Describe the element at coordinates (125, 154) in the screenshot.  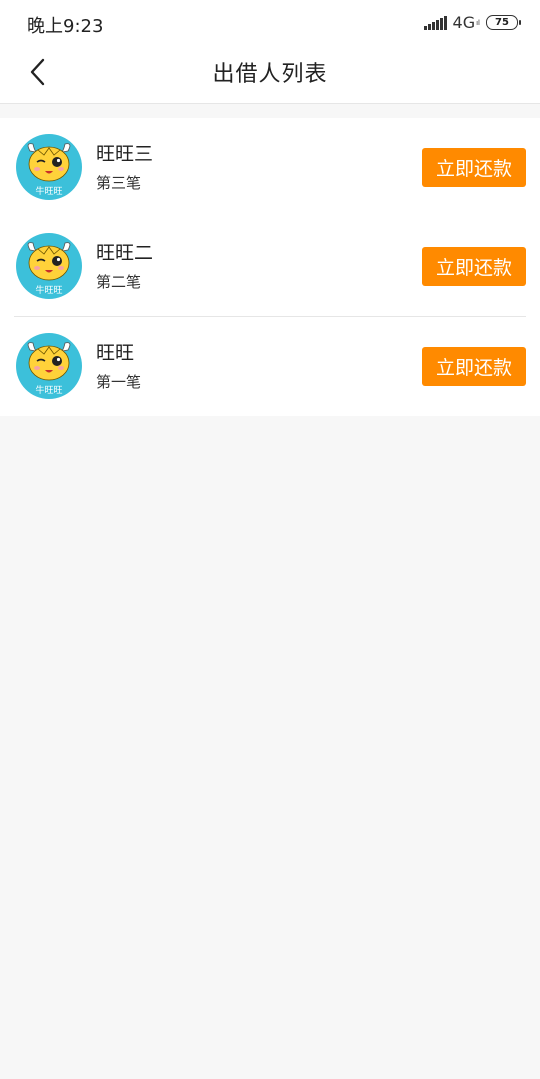
I see `lender-name: 旺旺三` at that location.